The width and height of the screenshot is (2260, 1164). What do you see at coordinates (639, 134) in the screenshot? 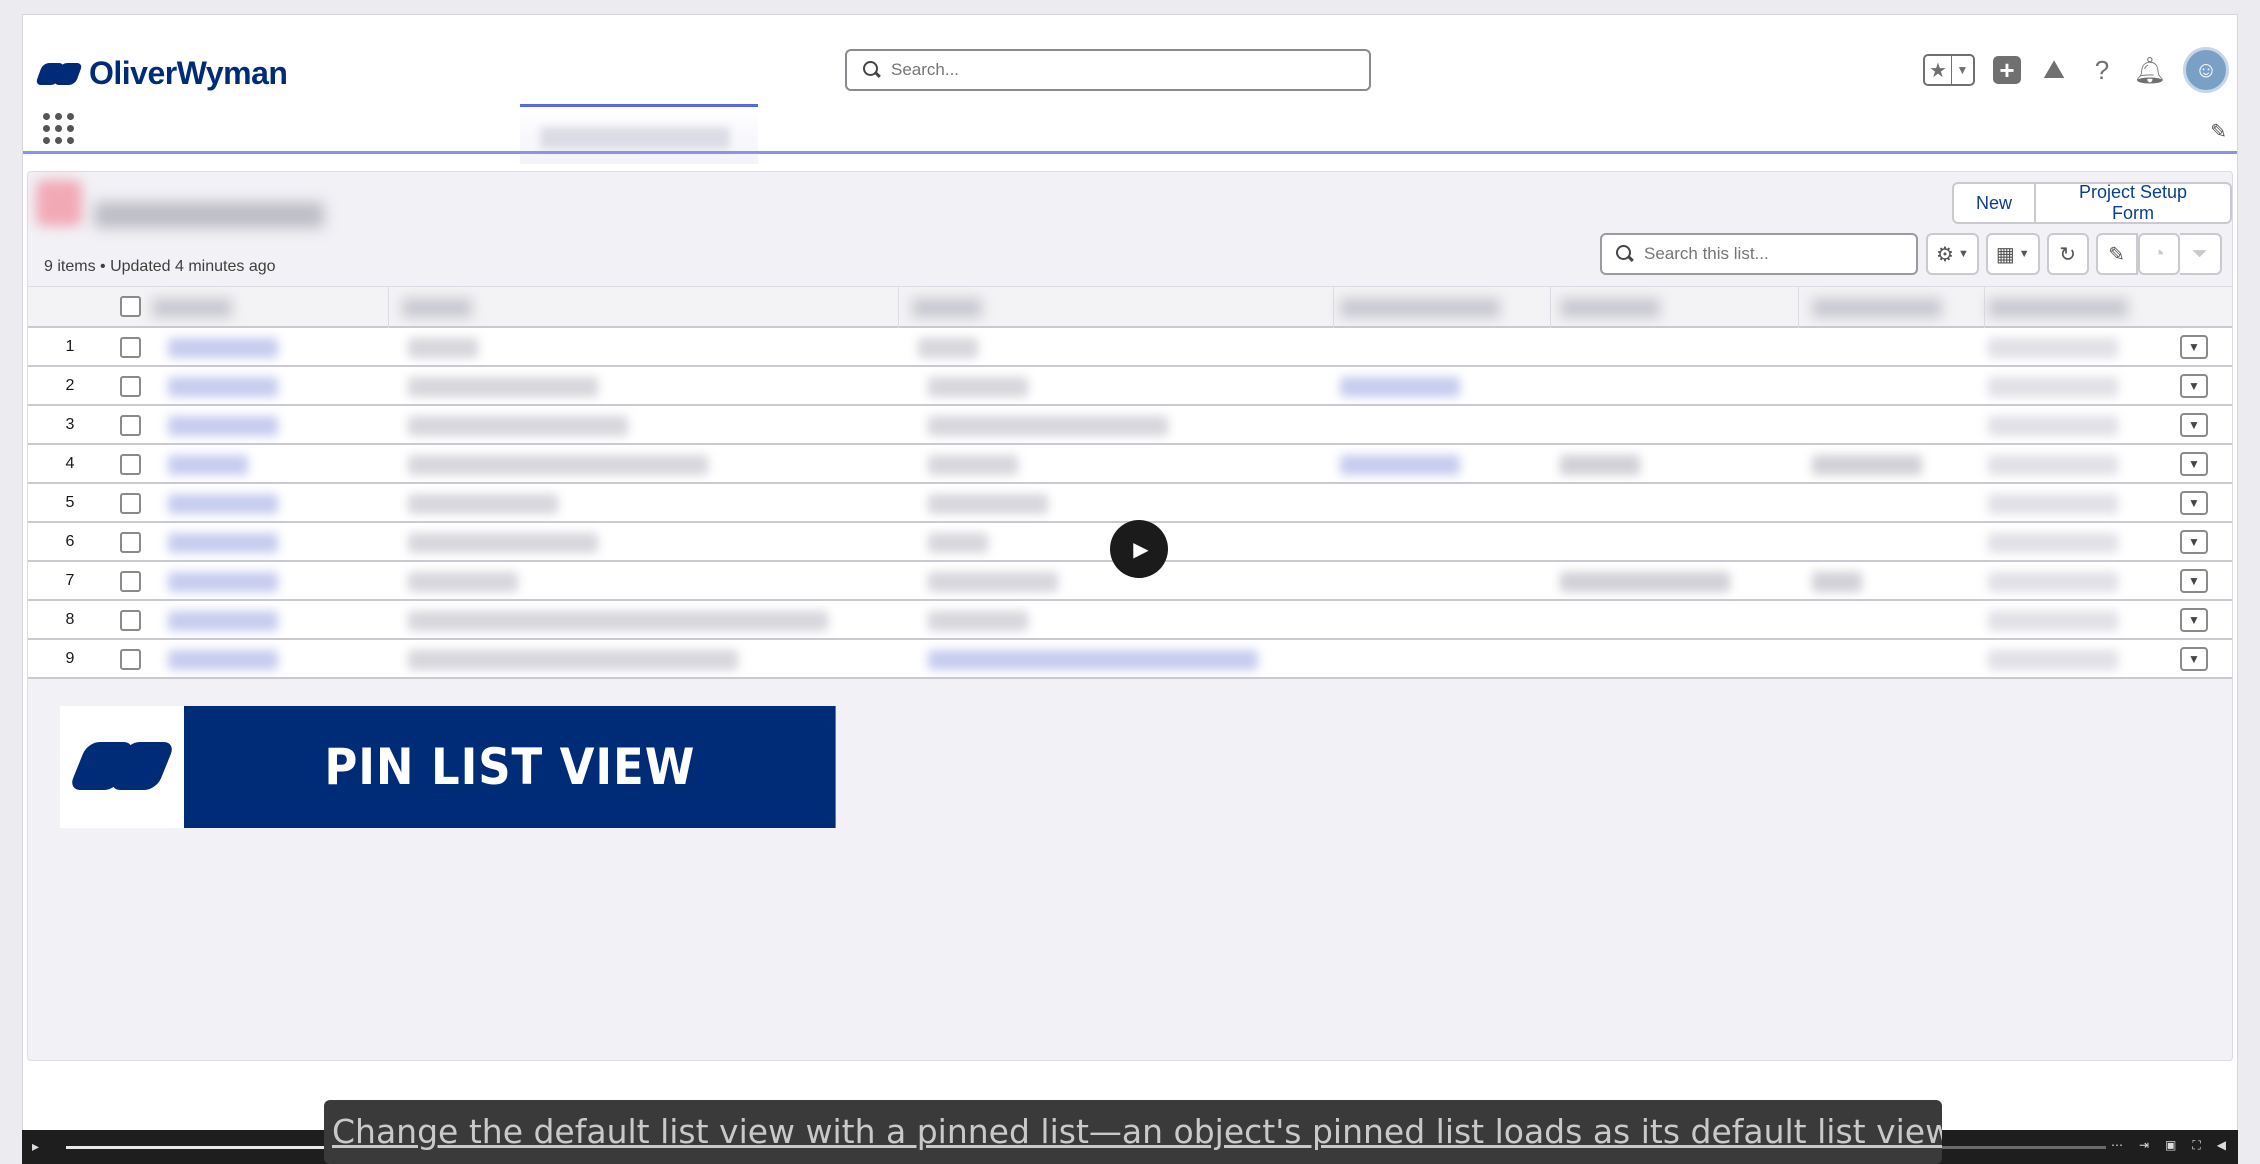
I see `nav-tab-active` at bounding box center [639, 134].